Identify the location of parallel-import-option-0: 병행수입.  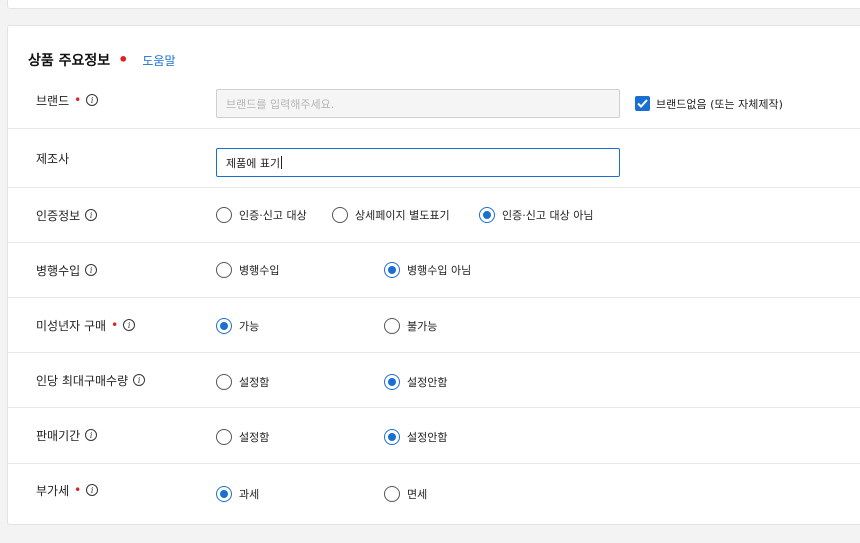
(247, 270).